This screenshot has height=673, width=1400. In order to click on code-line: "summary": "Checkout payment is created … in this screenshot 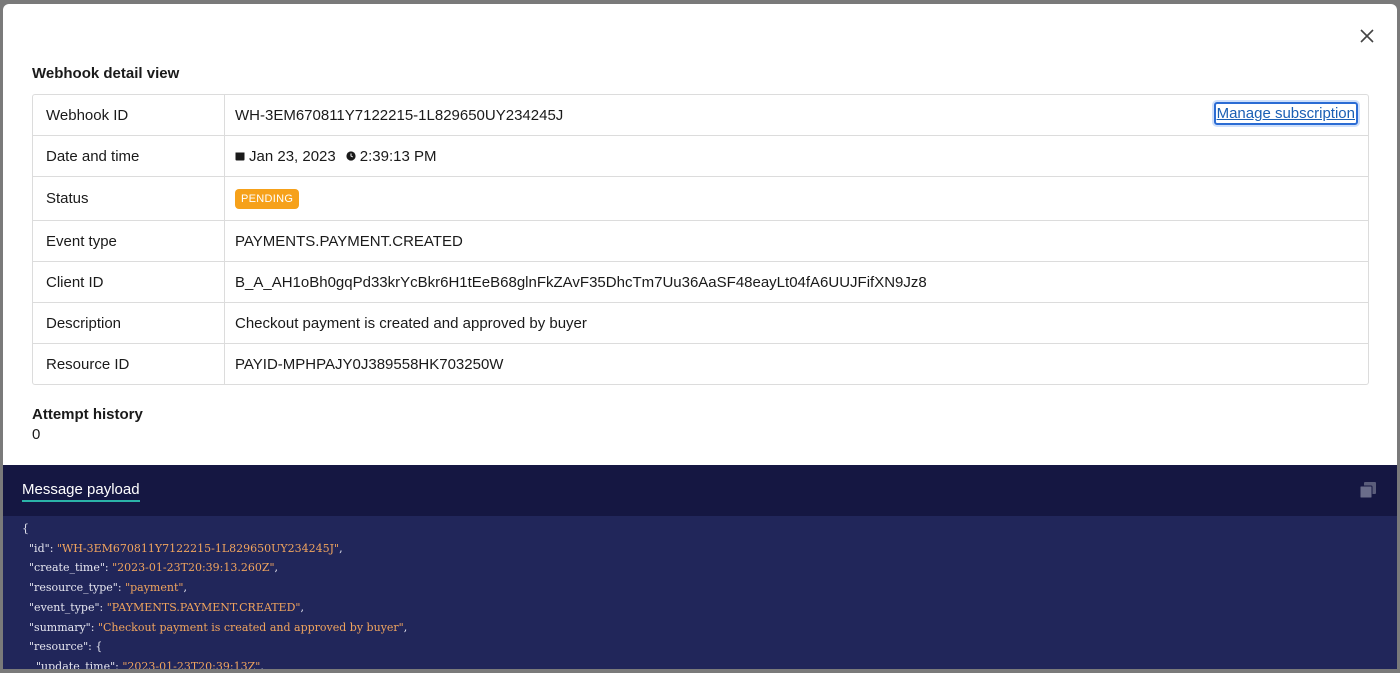, I will do `click(218, 627)`.